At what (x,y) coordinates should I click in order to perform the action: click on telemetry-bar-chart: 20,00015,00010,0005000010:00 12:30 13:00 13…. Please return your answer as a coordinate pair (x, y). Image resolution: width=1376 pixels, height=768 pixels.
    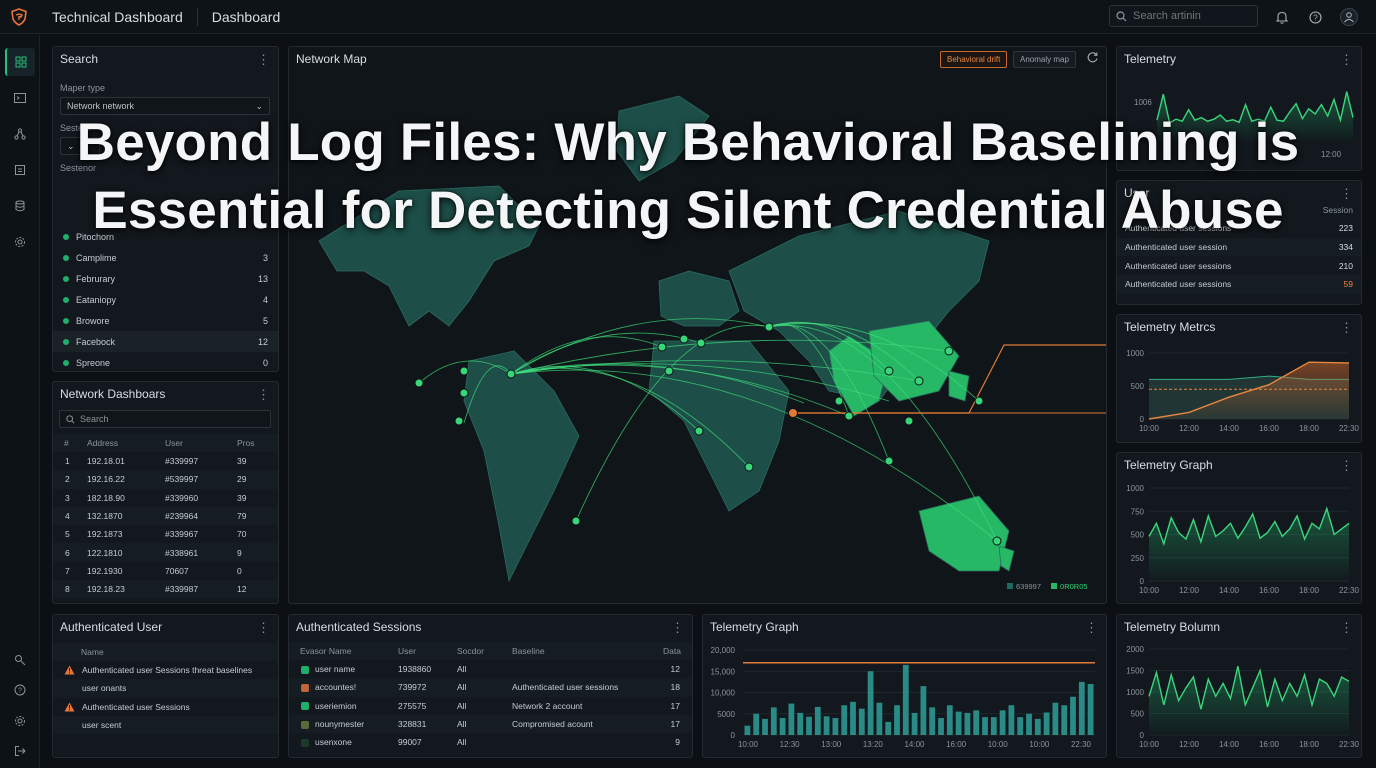
    Looking at the image, I should click on (904, 698).